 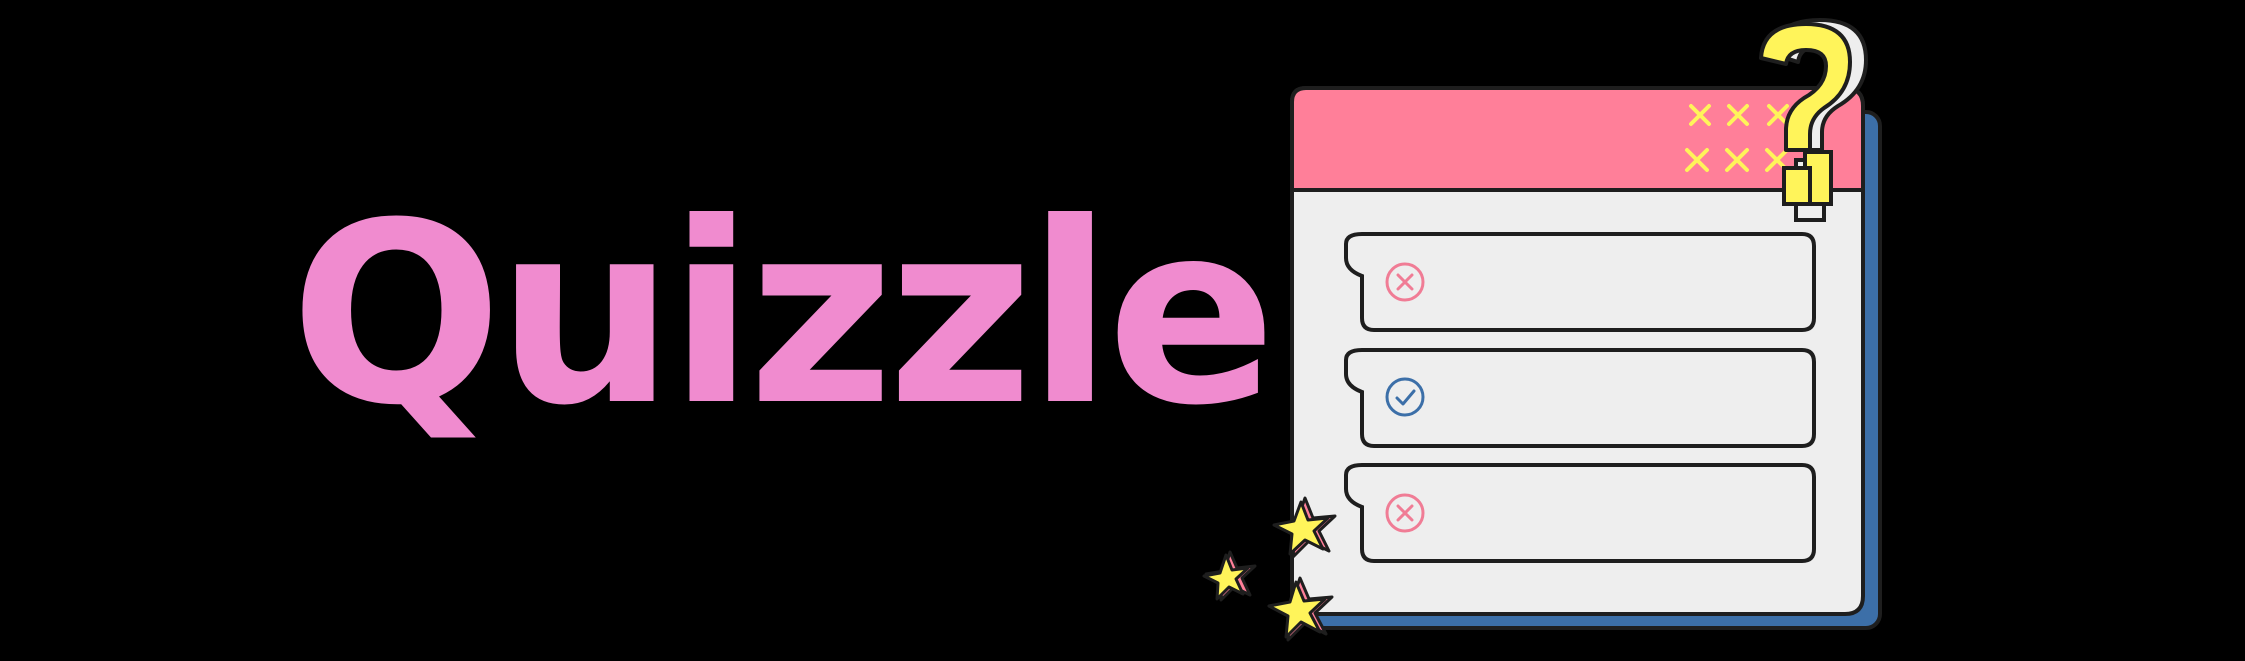 I want to click on window-header, so click(x=1577, y=139).